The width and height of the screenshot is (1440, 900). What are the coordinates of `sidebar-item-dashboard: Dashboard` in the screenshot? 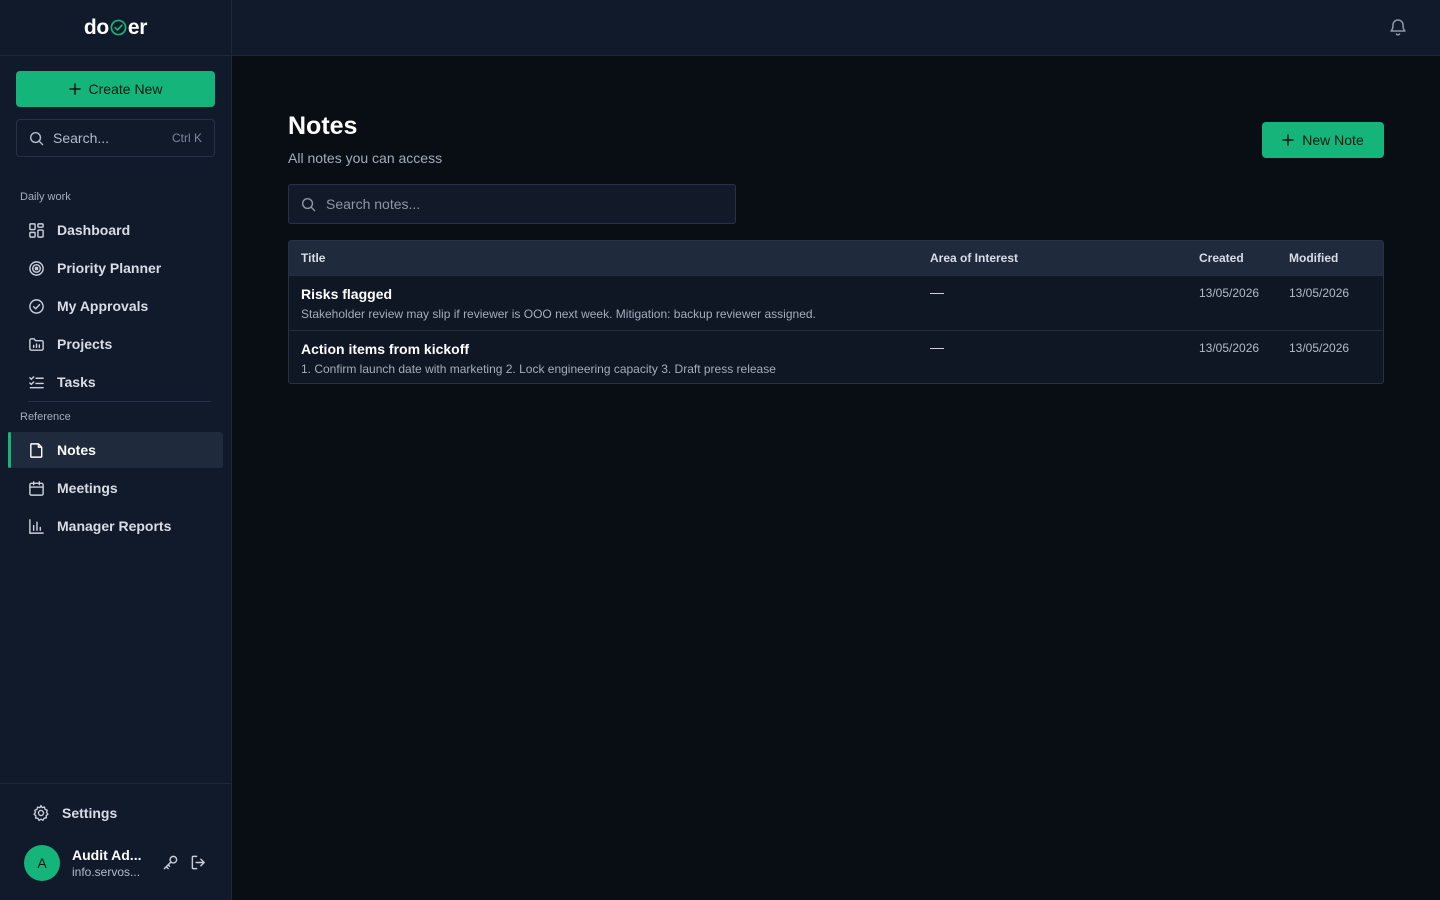 It's located at (115, 230).